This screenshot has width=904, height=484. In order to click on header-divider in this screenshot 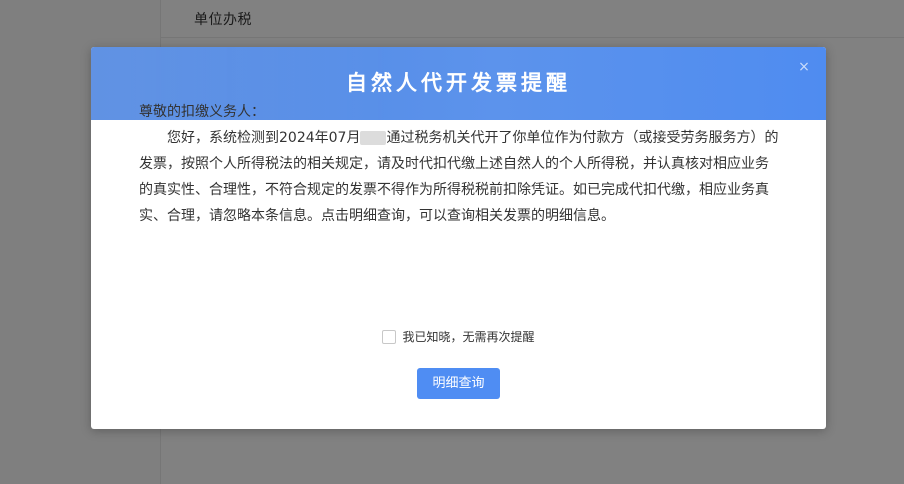, I will do `click(532, 37)`.